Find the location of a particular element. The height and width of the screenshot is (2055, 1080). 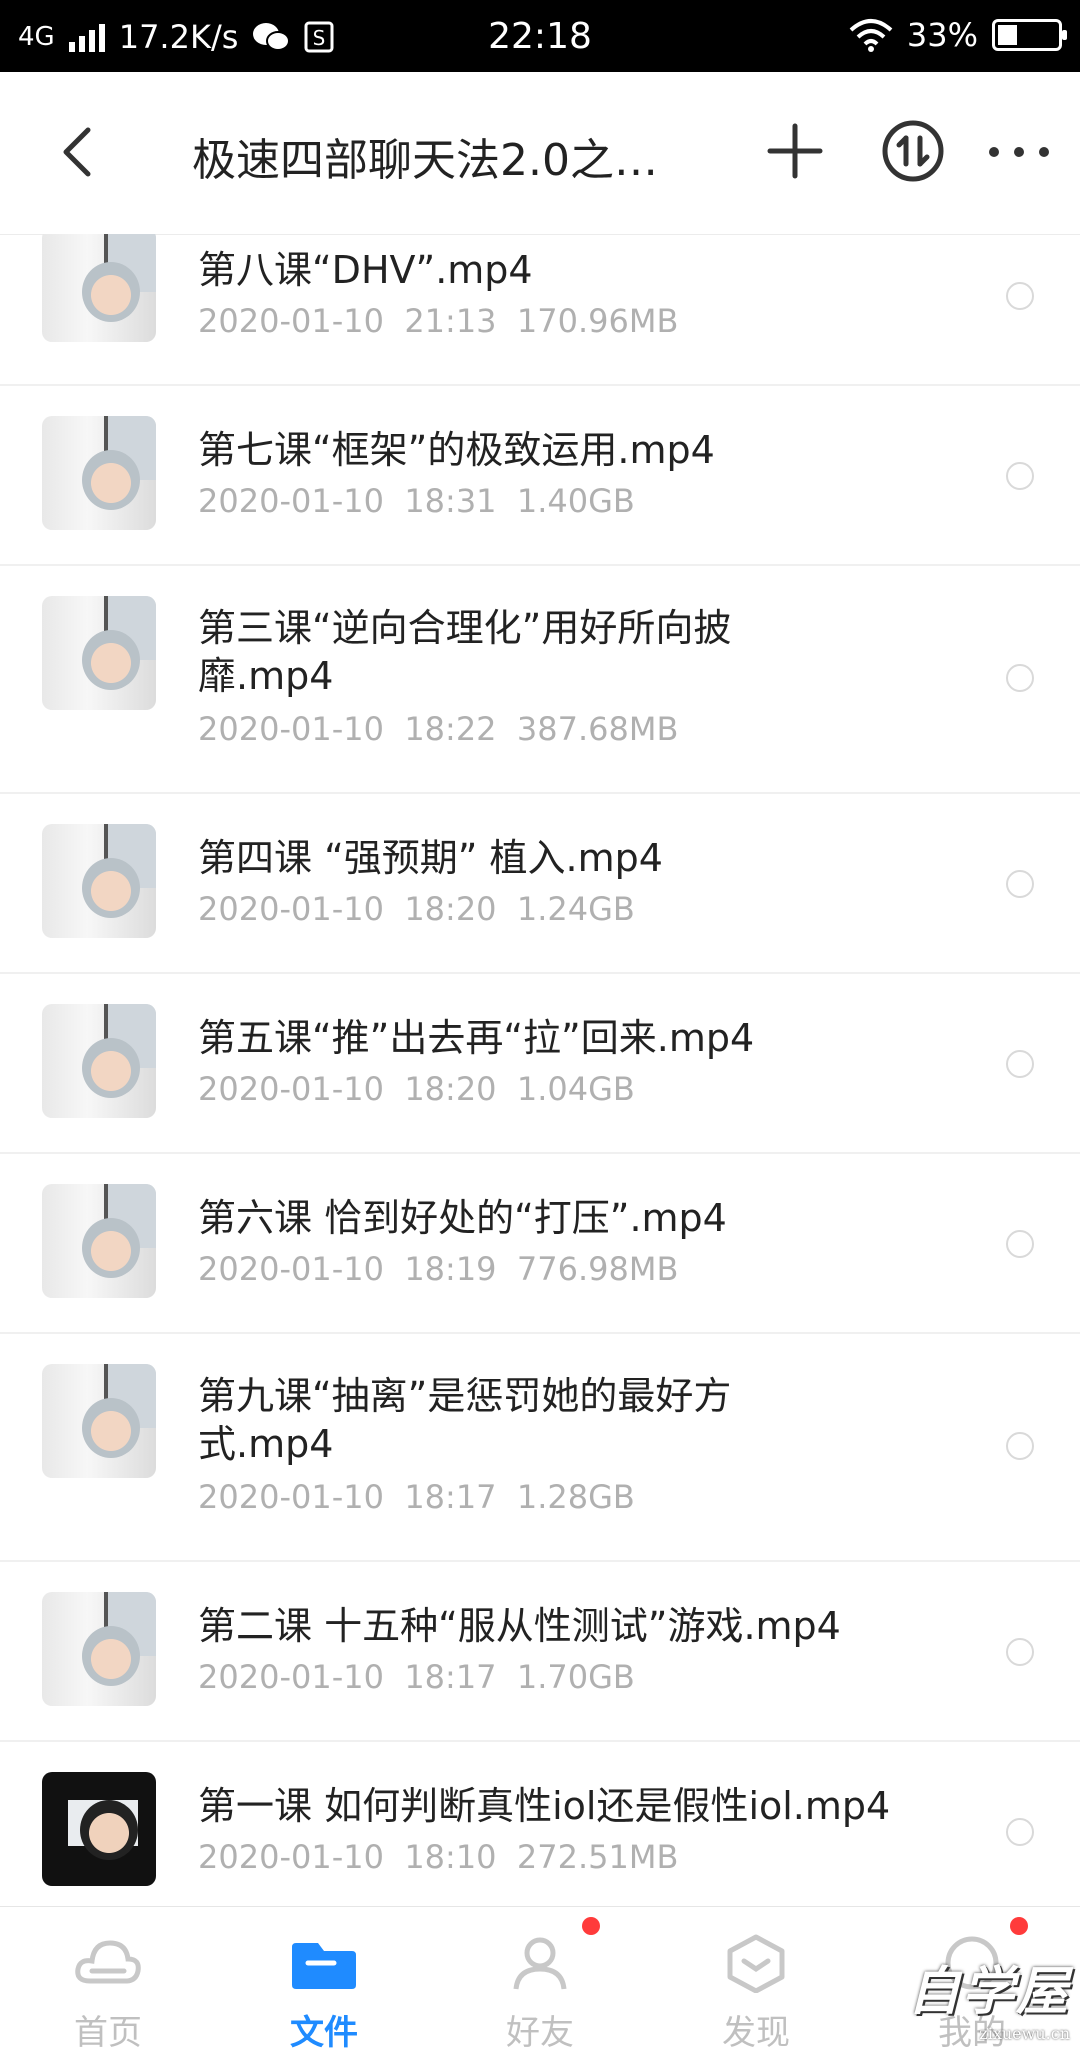

tab-friends: 好友 is located at coordinates (540, 1981).